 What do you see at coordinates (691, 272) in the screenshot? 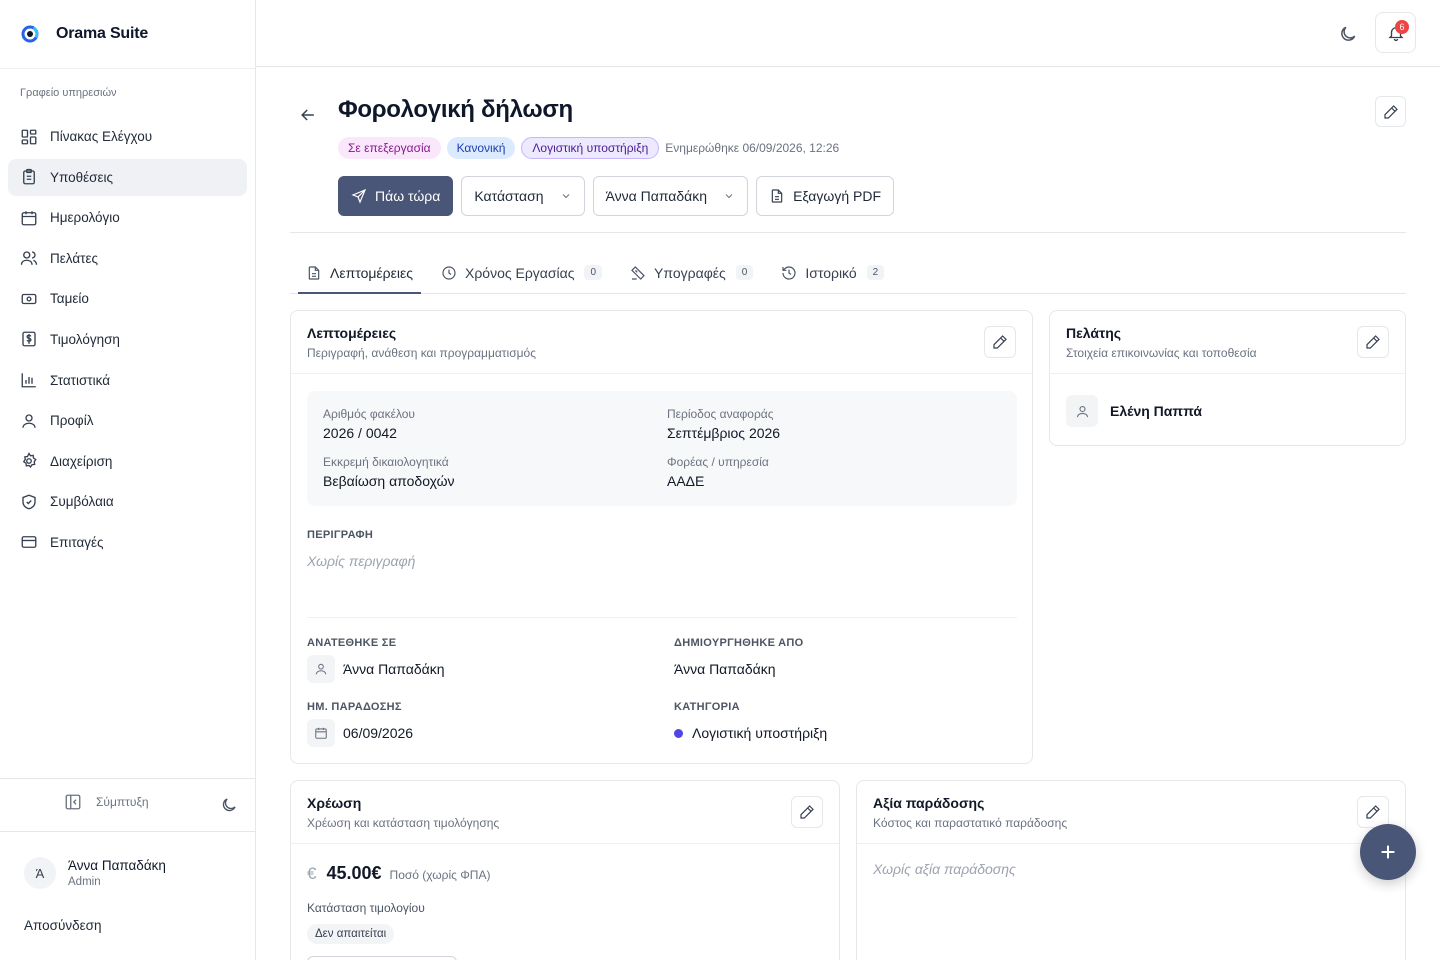
I see `tab-signatures: Υπογραφές 0` at bounding box center [691, 272].